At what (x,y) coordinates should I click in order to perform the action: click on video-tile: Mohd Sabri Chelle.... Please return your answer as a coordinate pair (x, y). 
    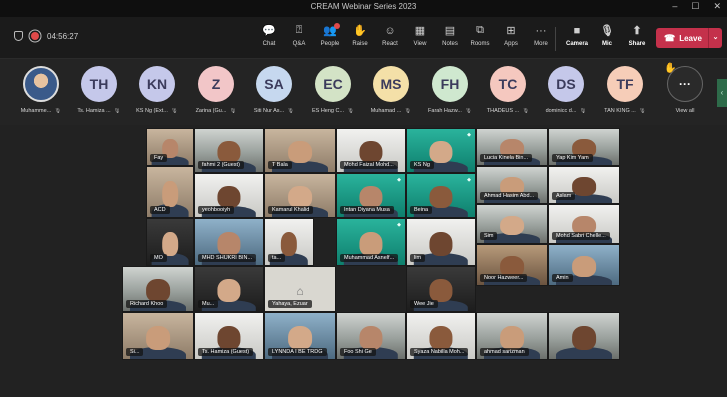
    Looking at the image, I should click on (584, 224).